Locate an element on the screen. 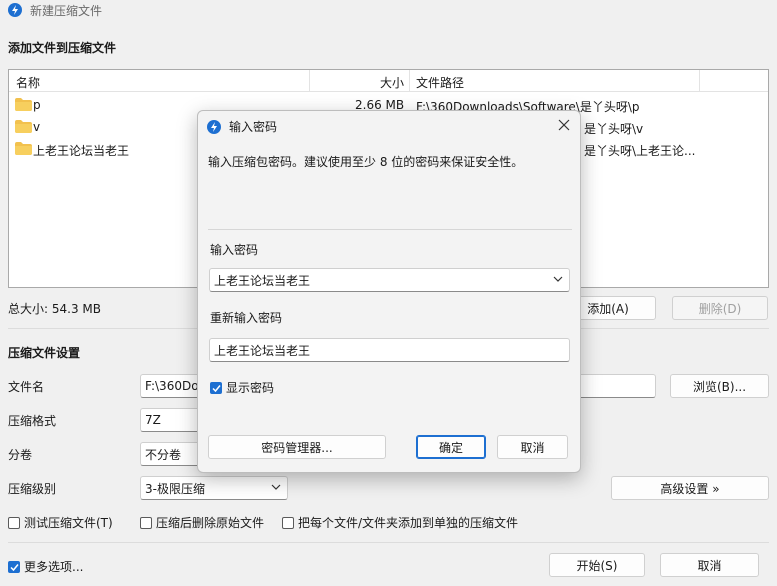 The height and width of the screenshot is (586, 777). confirm-password-input: 上老王论坛当老王 is located at coordinates (389, 350).